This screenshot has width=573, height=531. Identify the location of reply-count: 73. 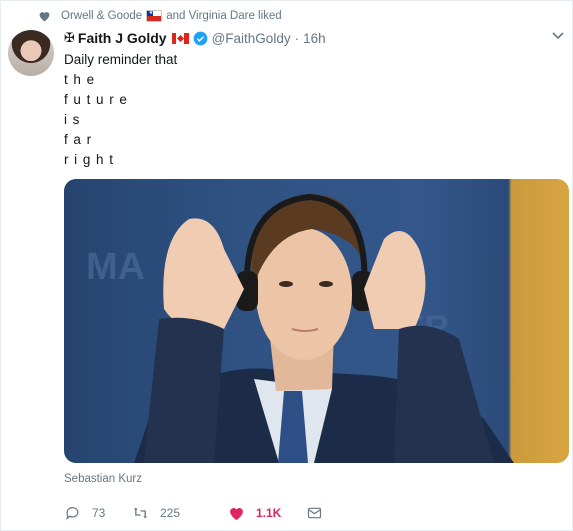
(99, 513).